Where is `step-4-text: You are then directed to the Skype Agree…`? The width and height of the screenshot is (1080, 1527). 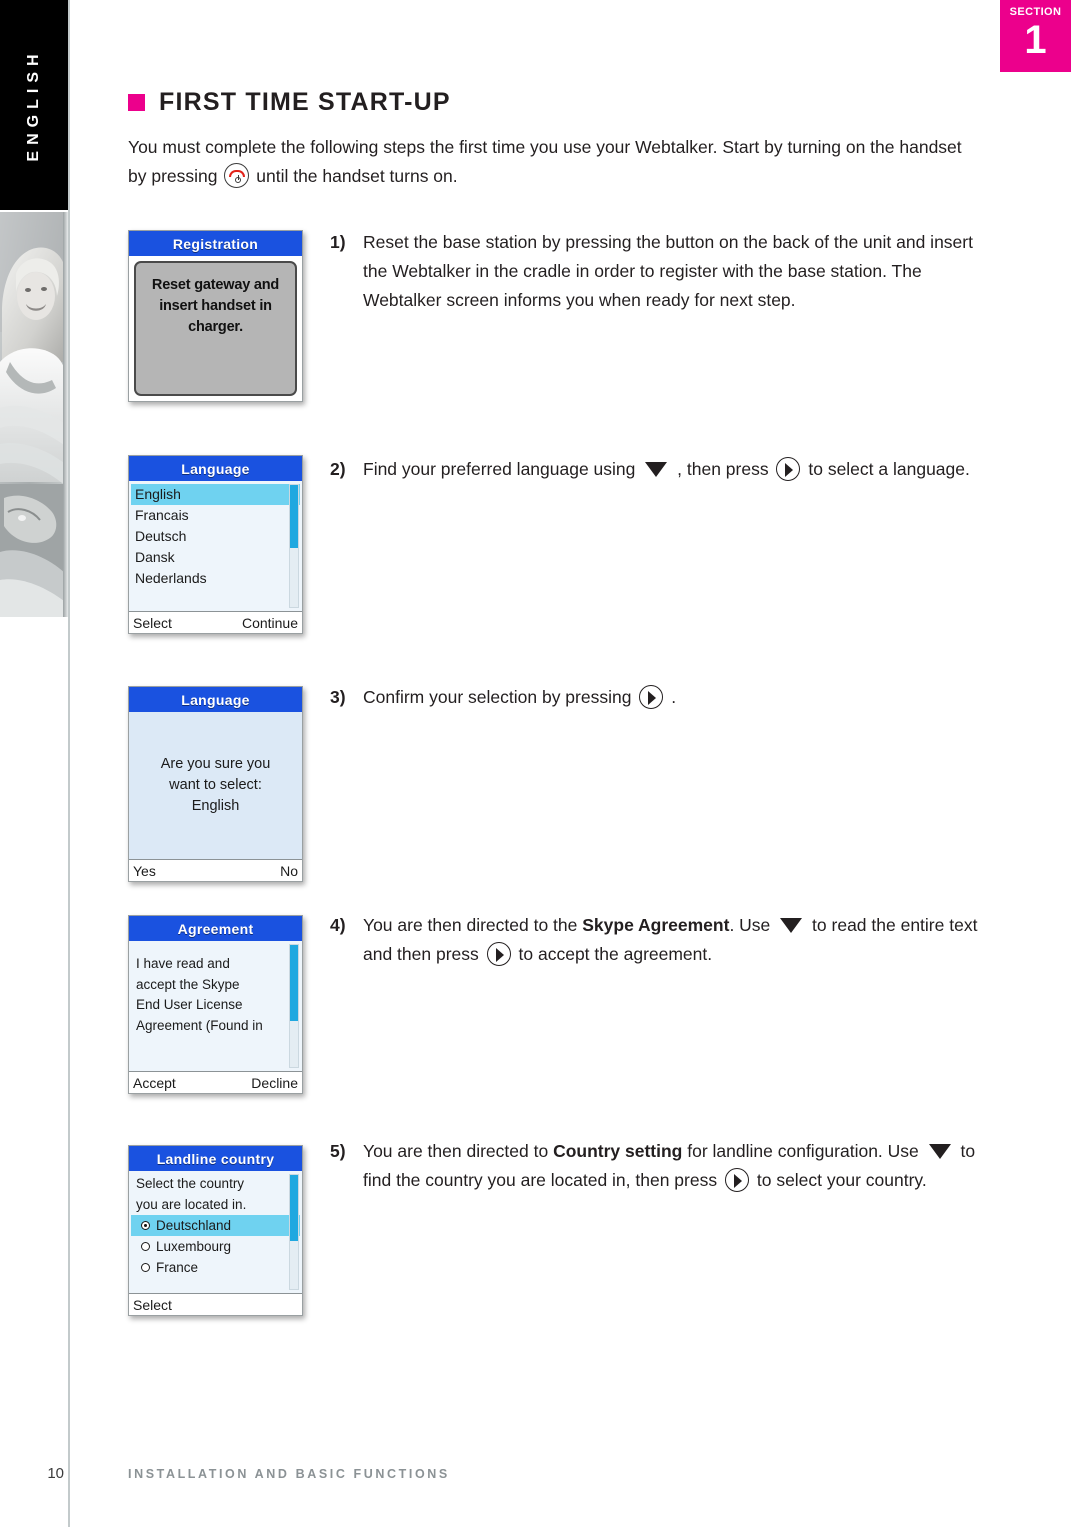
step-4-text: You are then directed to the Skype Agree… is located at coordinates (676, 940).